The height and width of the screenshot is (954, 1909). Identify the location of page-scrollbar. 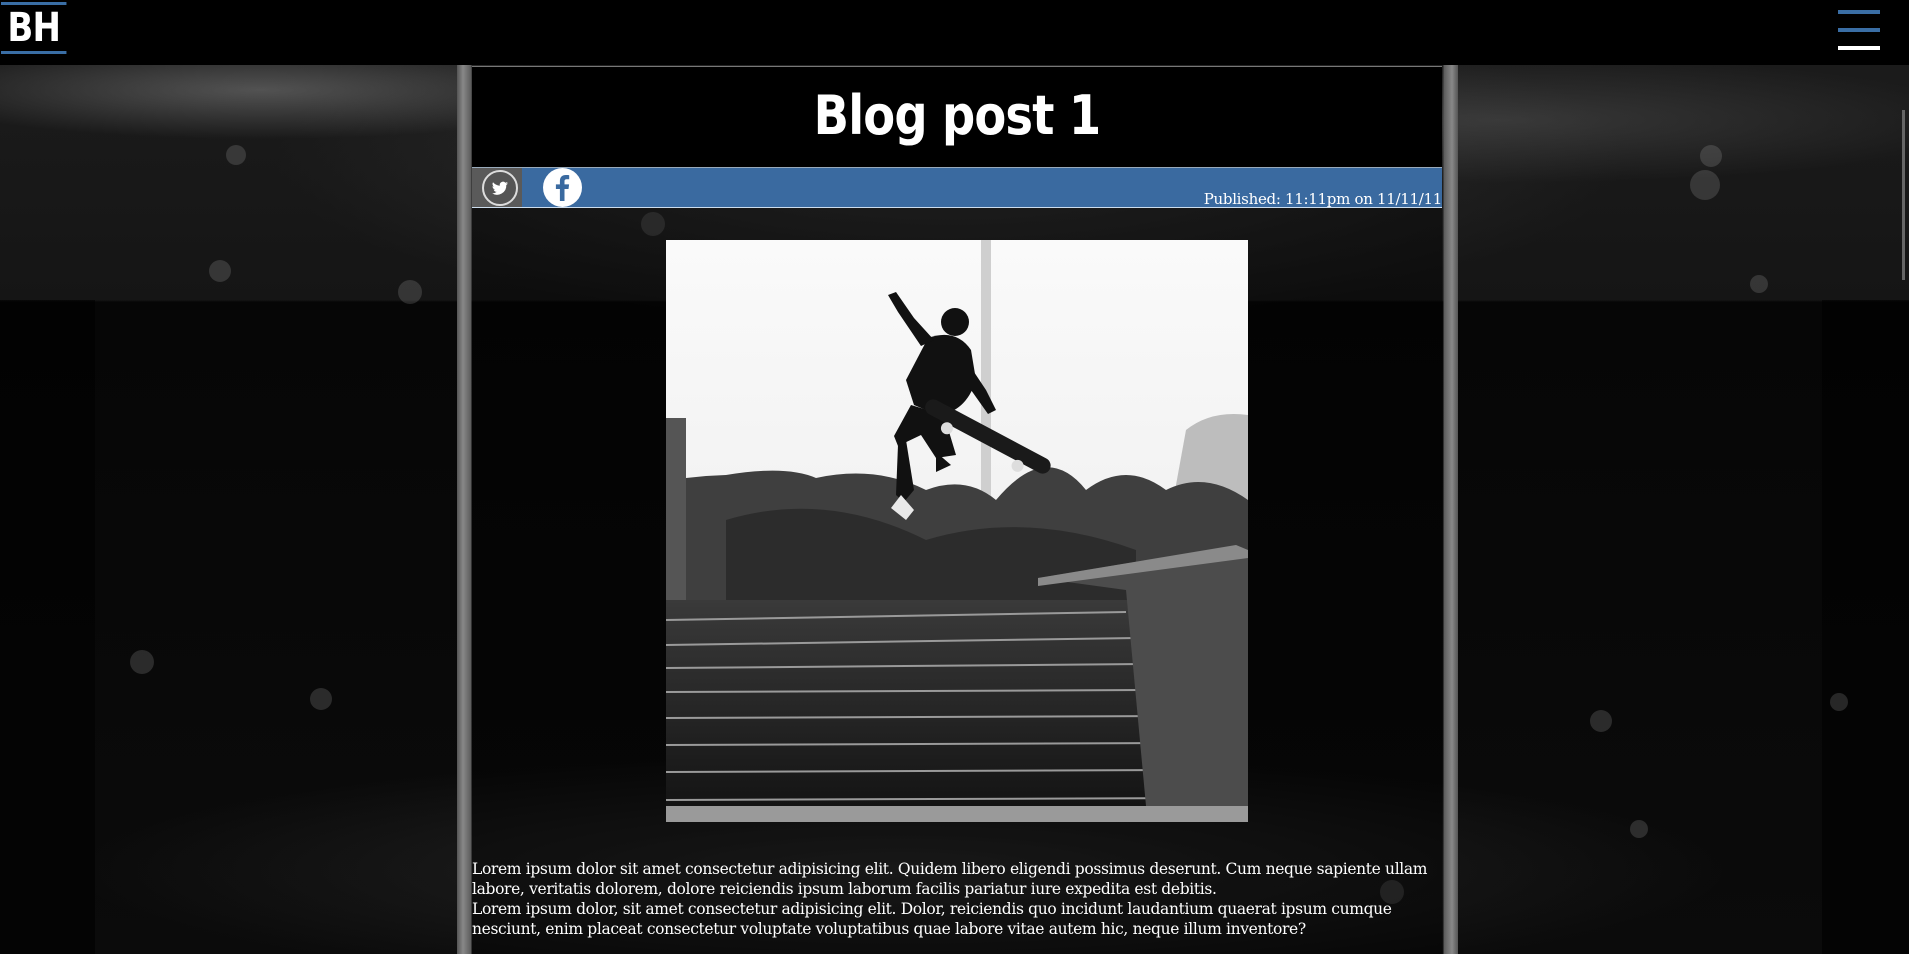
(1903, 195).